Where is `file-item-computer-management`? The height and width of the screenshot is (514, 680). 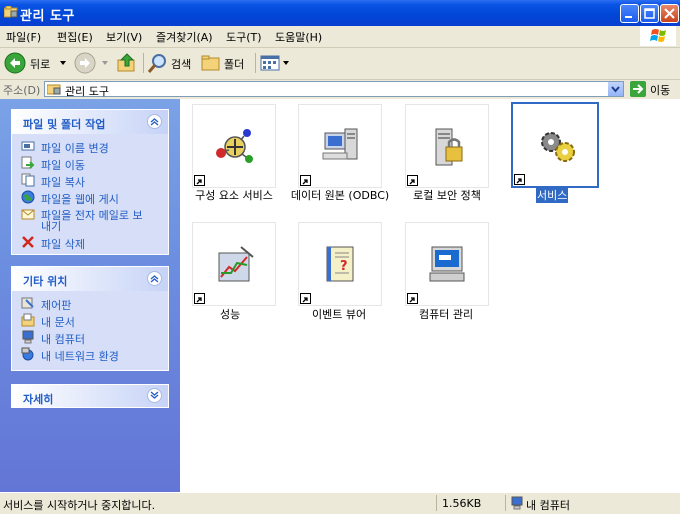 file-item-computer-management is located at coordinates (447, 264).